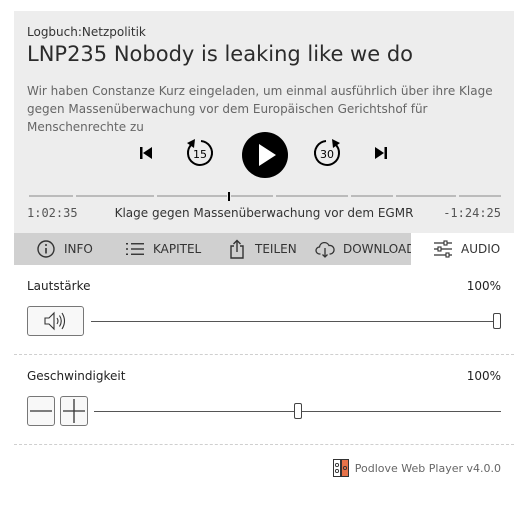 The image size is (531, 509). I want to click on plus-icon, so click(74, 411).